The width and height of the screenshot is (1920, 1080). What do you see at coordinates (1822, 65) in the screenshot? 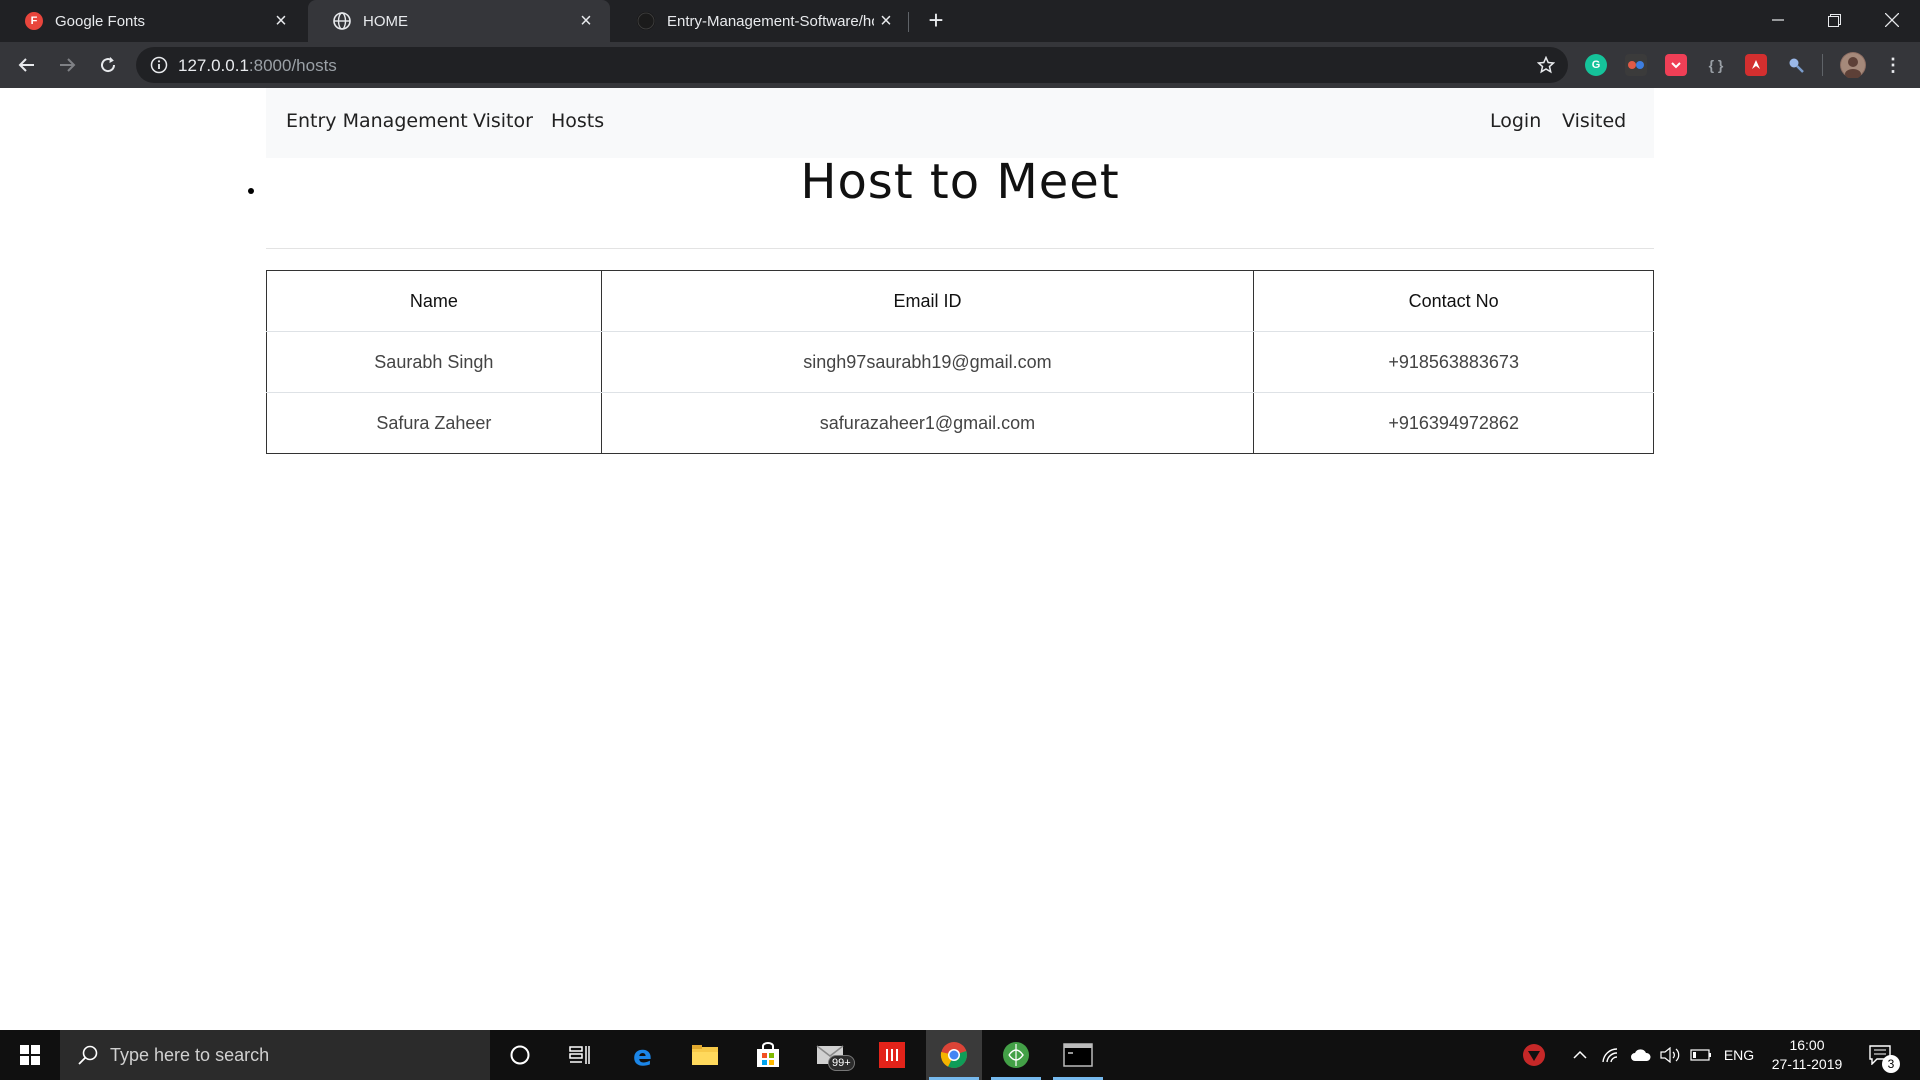
I see `toolbar-divider` at bounding box center [1822, 65].